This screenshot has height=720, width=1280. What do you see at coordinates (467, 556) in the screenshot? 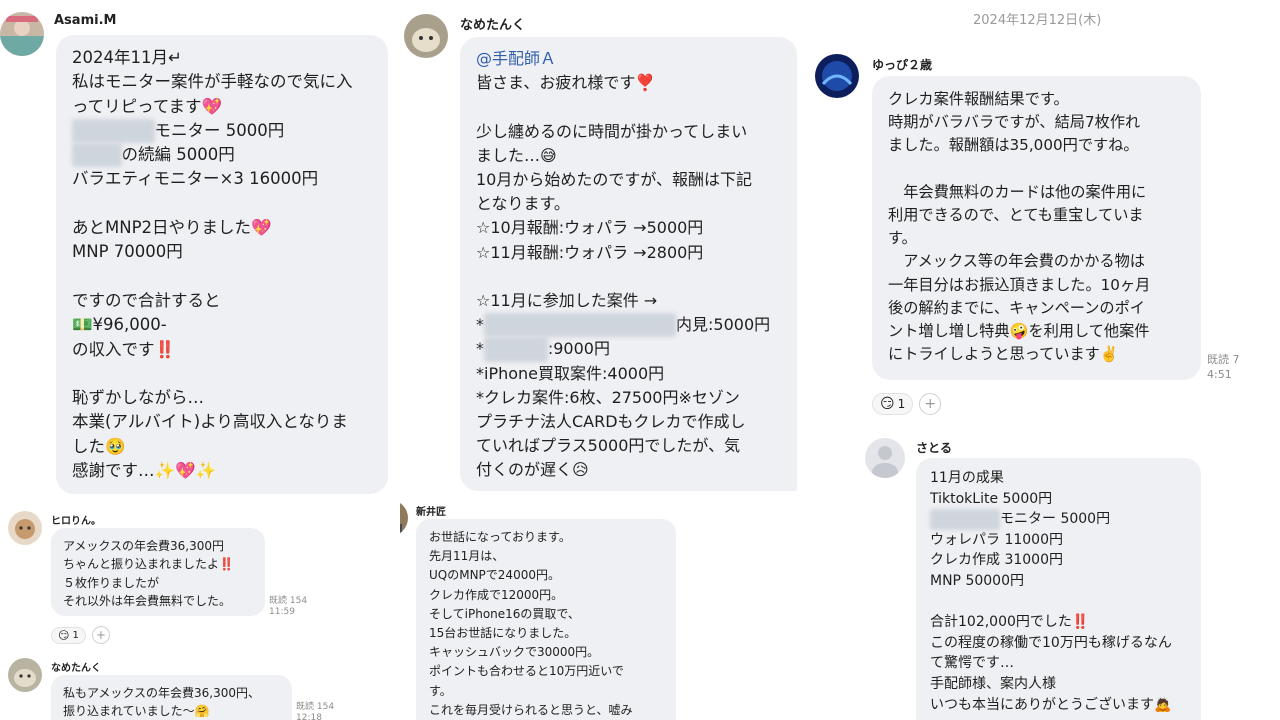
I see `message-line: 先月11月は、` at bounding box center [467, 556].